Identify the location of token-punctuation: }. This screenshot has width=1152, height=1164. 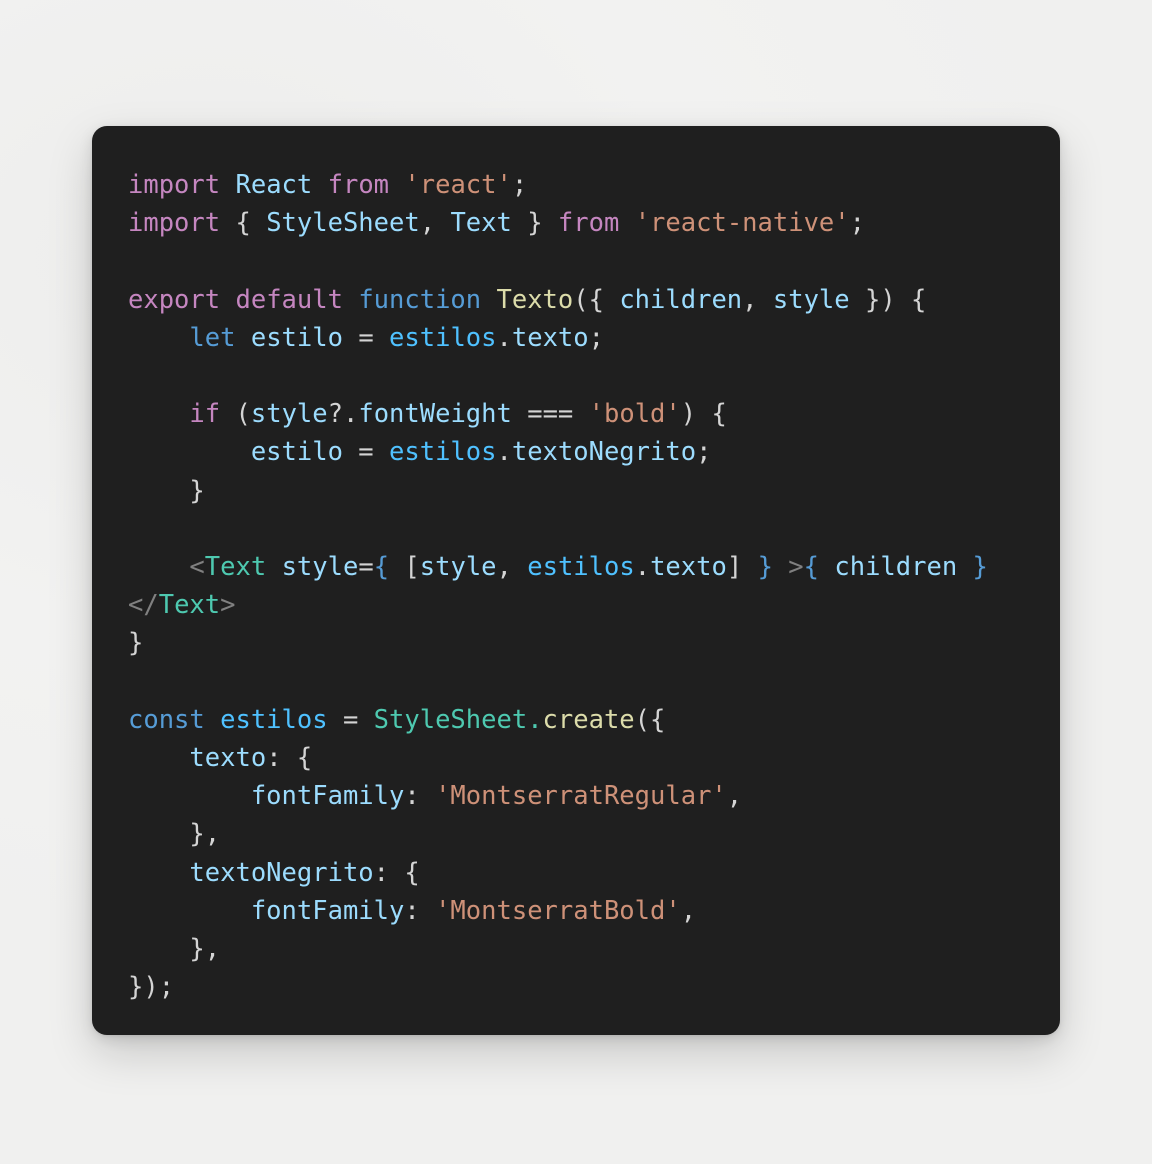
(534, 223).